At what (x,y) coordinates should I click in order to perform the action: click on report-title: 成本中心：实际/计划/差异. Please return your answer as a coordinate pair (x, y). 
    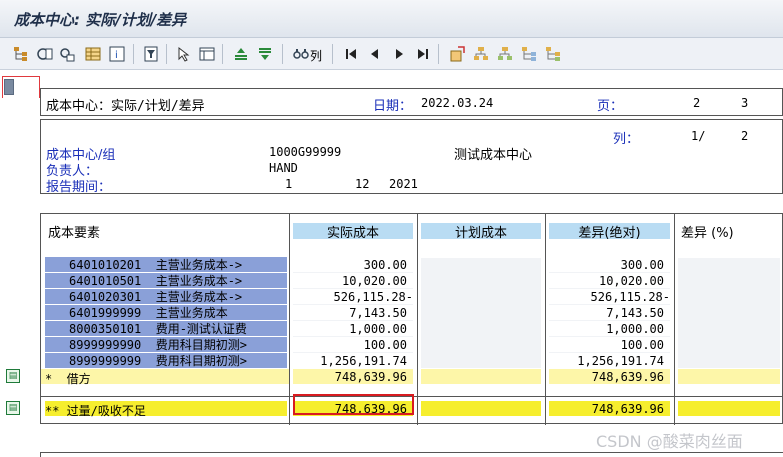
    Looking at the image, I should click on (125, 106).